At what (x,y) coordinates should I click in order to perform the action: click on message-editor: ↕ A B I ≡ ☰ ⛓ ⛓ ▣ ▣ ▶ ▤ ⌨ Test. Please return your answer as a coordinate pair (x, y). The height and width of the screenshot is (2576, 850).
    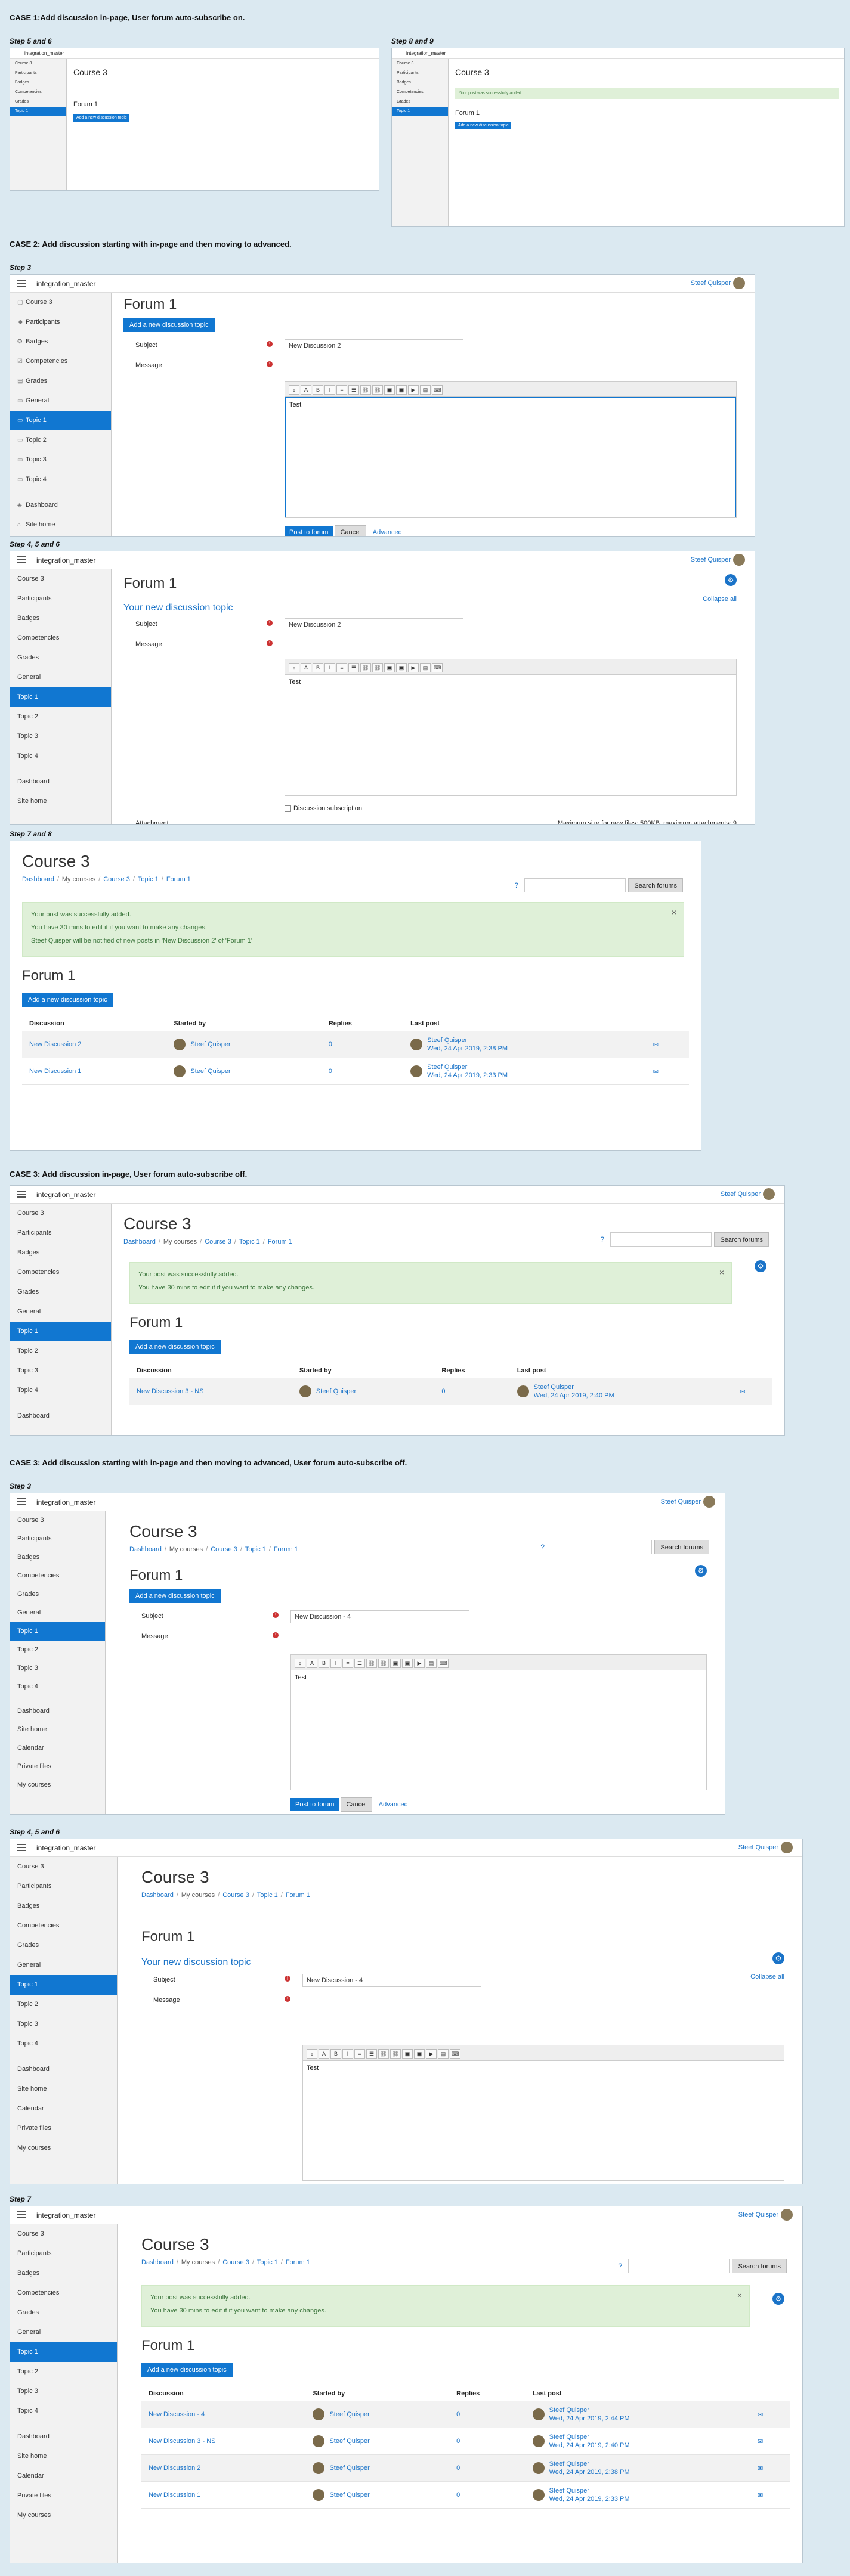
    Looking at the image, I should click on (543, 2113).